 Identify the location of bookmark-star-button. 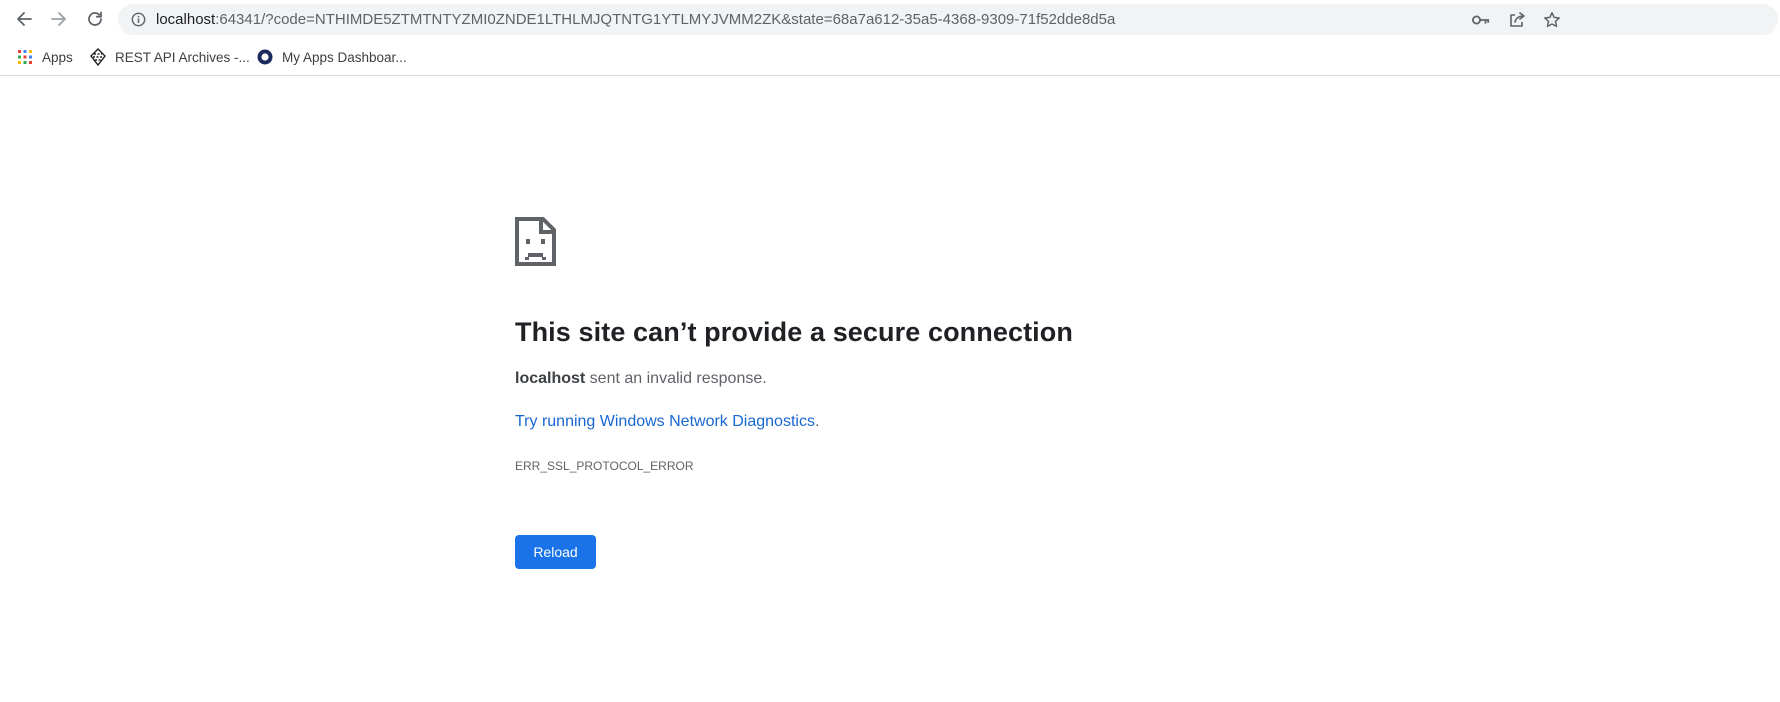
(1552, 20).